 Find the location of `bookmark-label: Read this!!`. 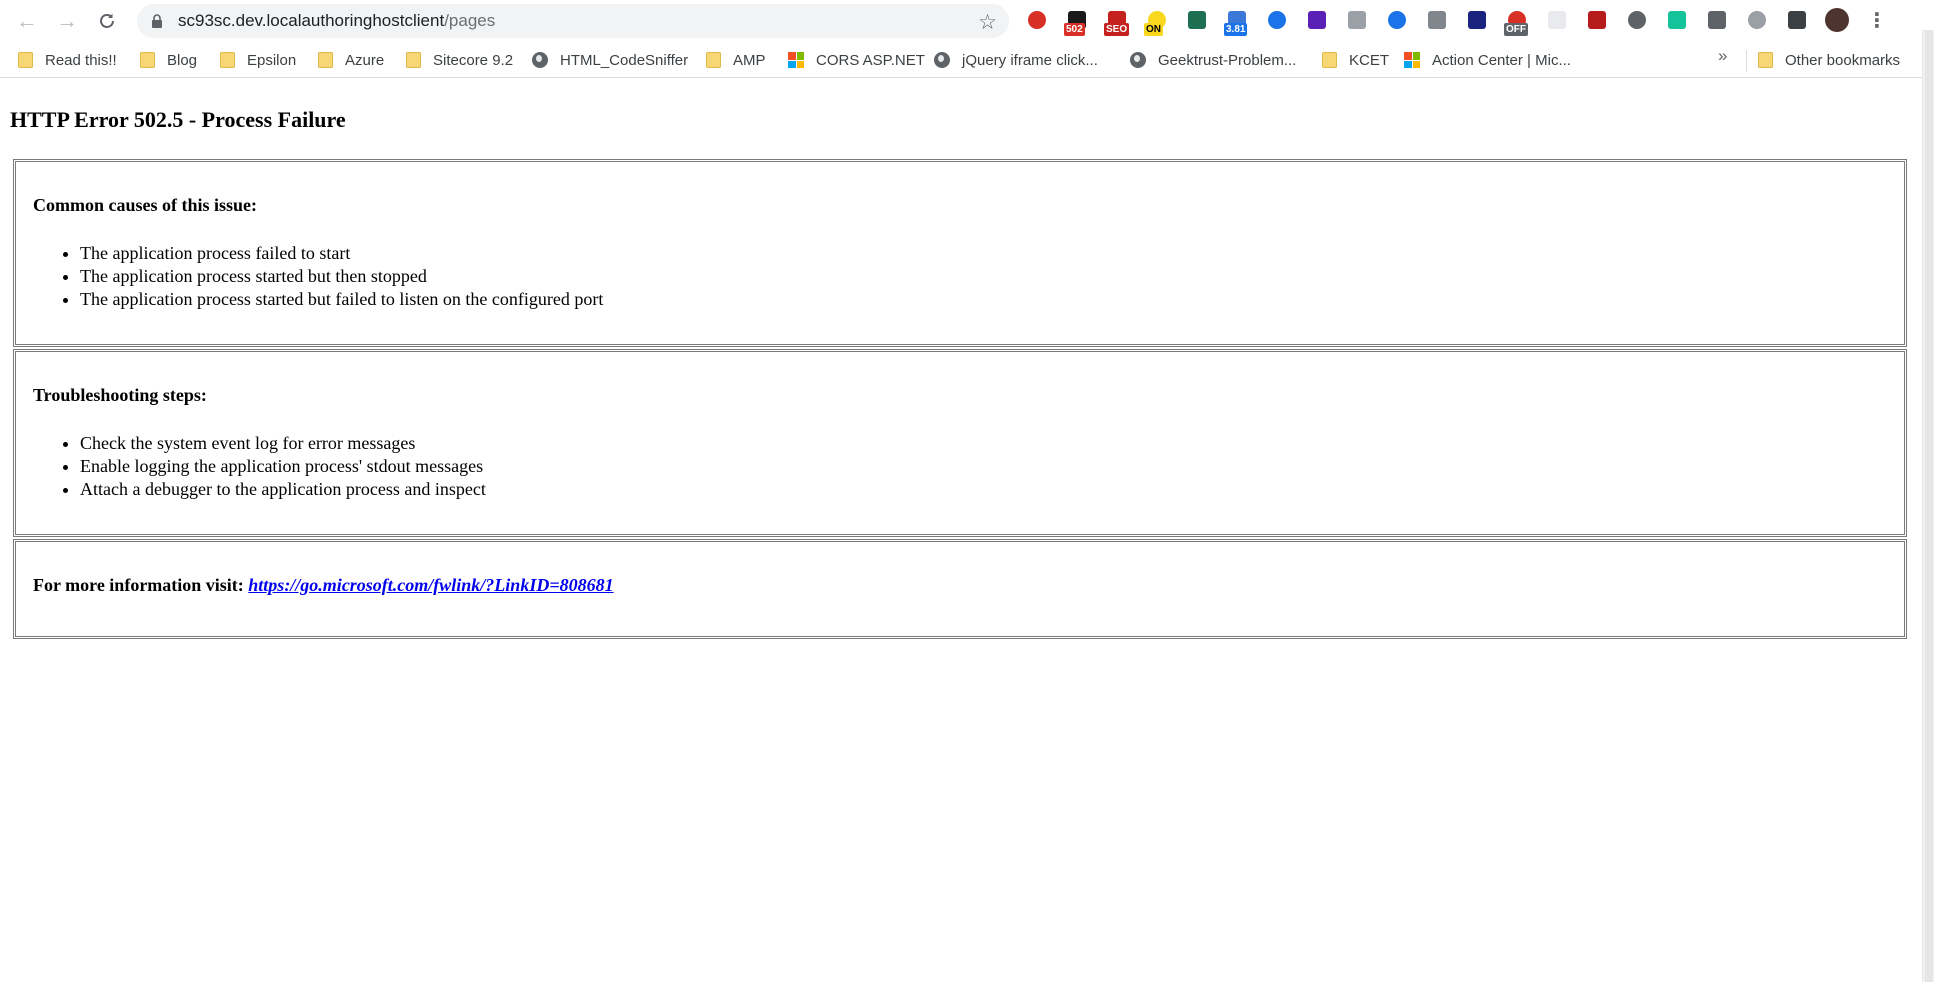

bookmark-label: Read this!! is located at coordinates (81, 60).